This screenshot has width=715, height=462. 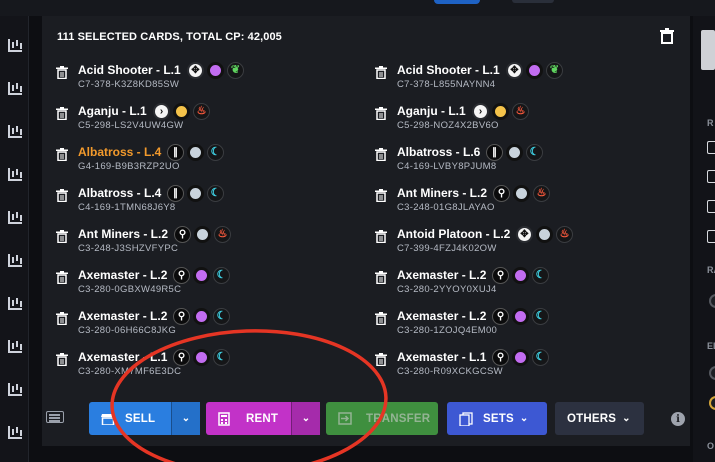 I want to click on info-icon: i, so click(x=678, y=419).